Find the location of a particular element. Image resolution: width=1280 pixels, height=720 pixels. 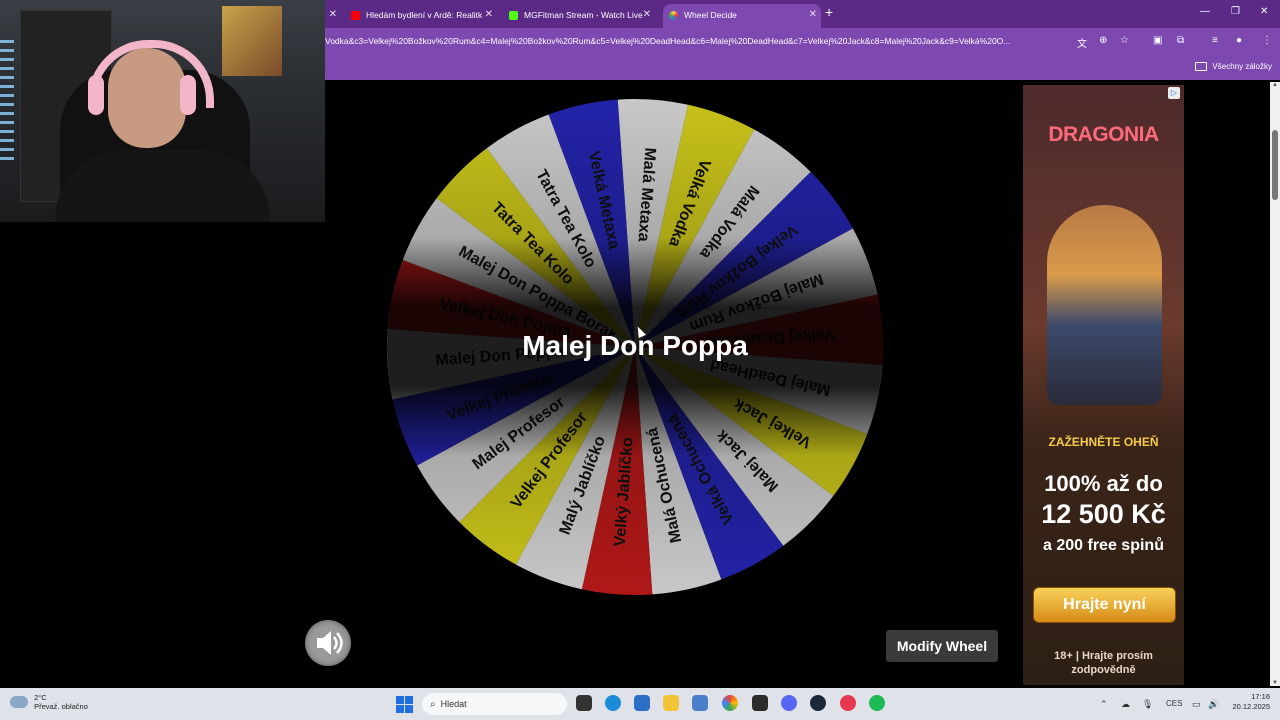

kick-icon is located at coordinates (513, 16).